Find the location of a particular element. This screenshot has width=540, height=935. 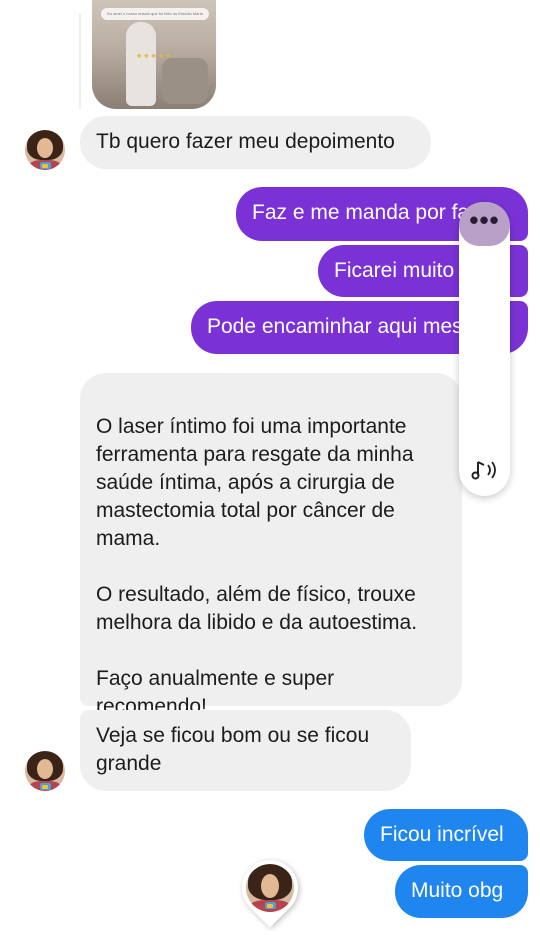

photo-figure is located at coordinates (141, 64).